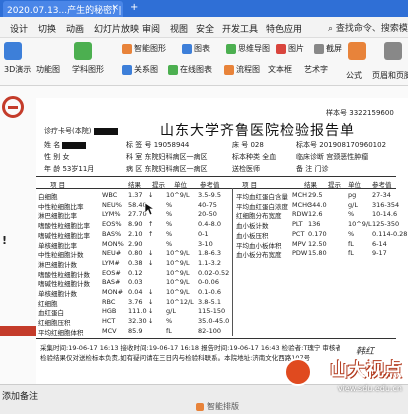 The image size is (408, 414). I want to click on doctor: 送检医师, so click(246, 169).